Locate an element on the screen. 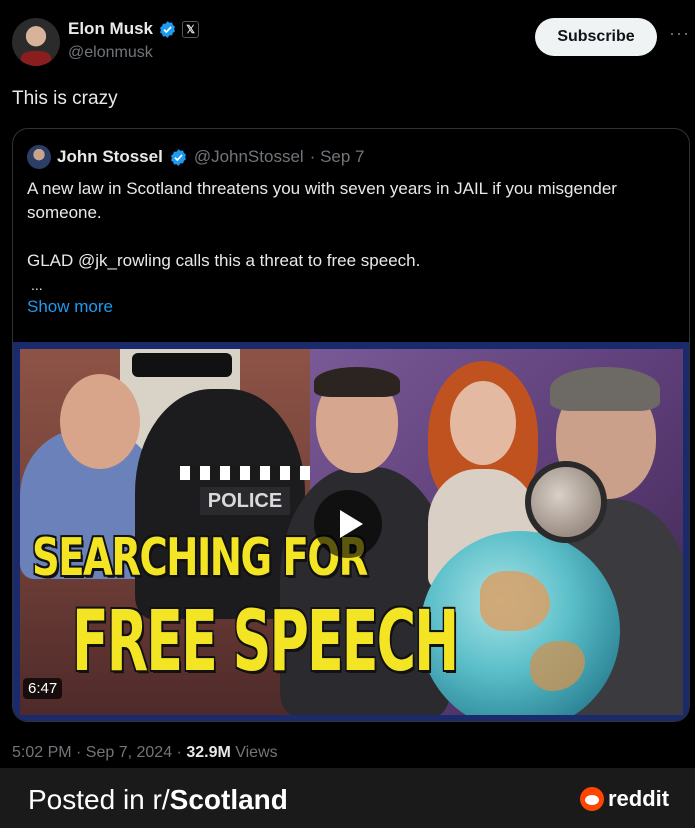 The image size is (695, 828). tweet-header: Elon Musk 𝕏 @elonmusk Subscribe ··· is located at coordinates (350, 42).